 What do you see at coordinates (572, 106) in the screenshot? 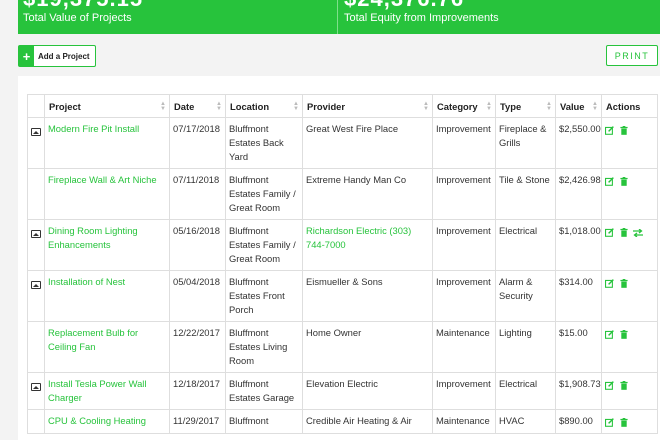
I see `column-header-label: Value` at bounding box center [572, 106].